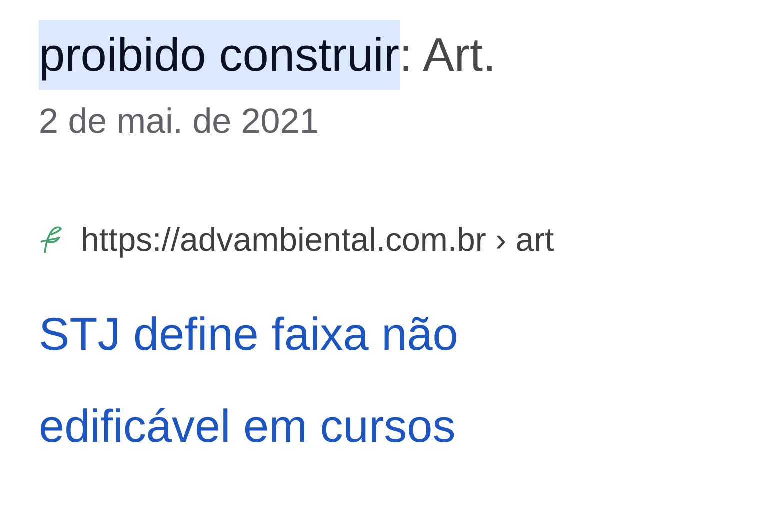 The height and width of the screenshot is (510, 765). What do you see at coordinates (247, 426) in the screenshot?
I see `result-title-link: edificável em cursos` at bounding box center [247, 426].